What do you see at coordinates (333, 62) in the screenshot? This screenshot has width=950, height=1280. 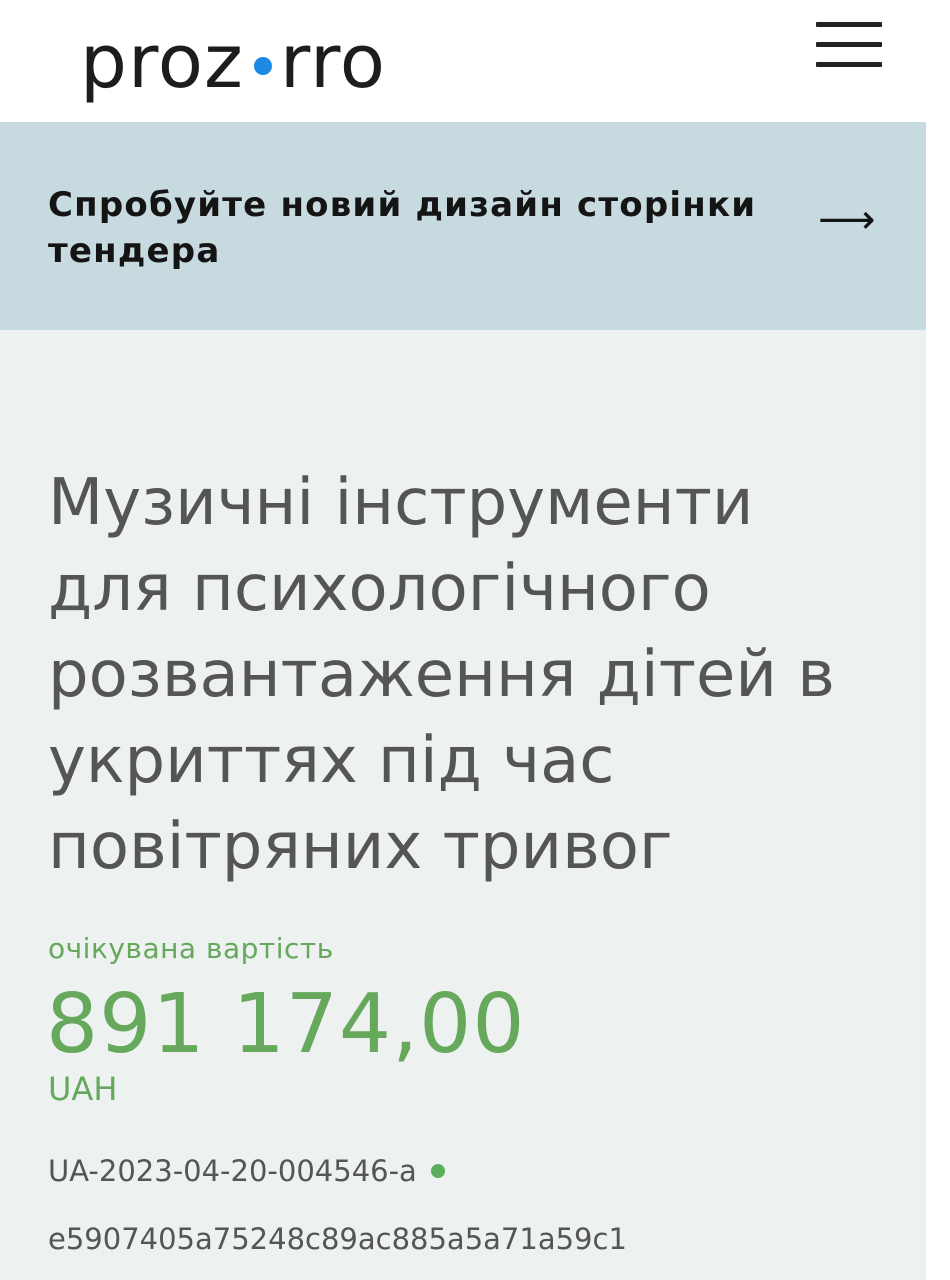 I see `logo-text-right: rro` at bounding box center [333, 62].